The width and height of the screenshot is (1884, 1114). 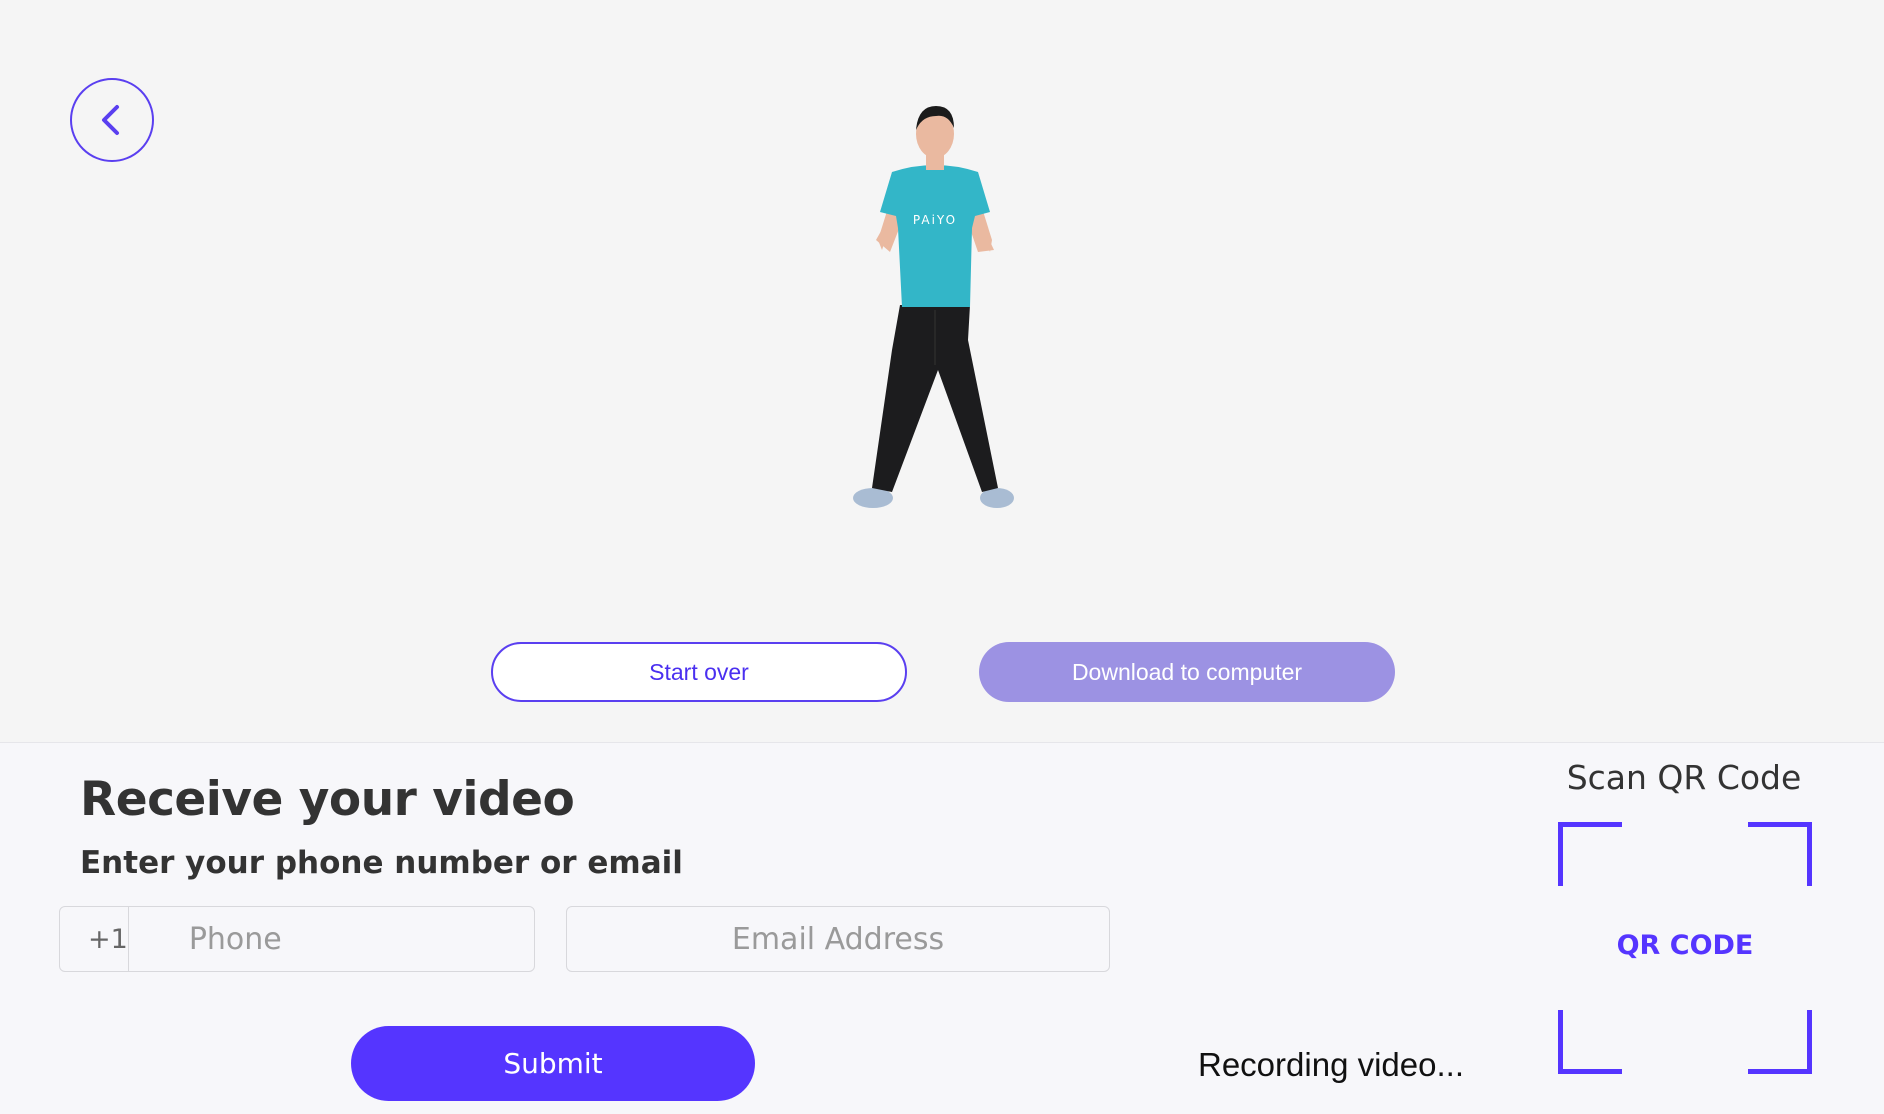 I want to click on qr-corner-top-right, so click(x=1780, y=854).